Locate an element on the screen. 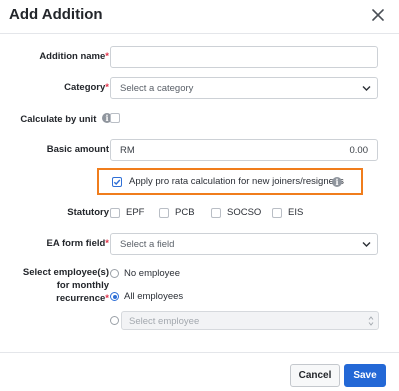 This screenshot has width=399, height=391. ea-form-field-label: EA form field* is located at coordinates (77, 243).